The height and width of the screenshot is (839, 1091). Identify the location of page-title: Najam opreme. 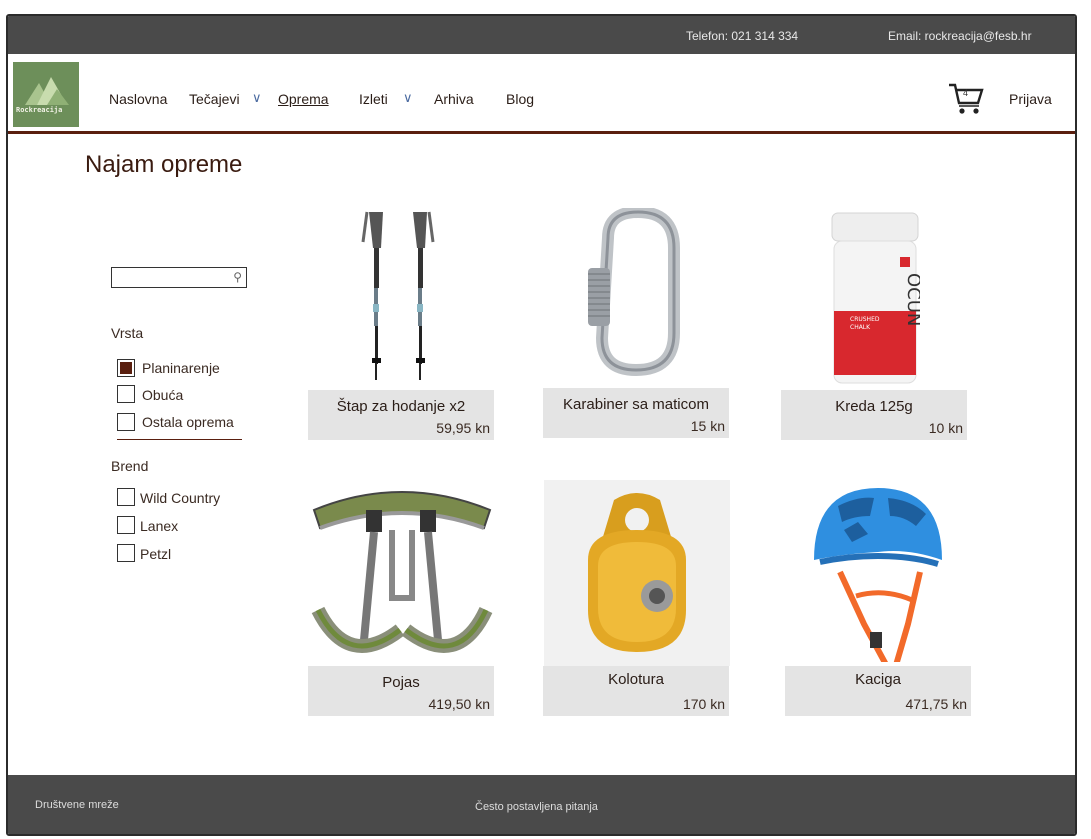
(164, 164).